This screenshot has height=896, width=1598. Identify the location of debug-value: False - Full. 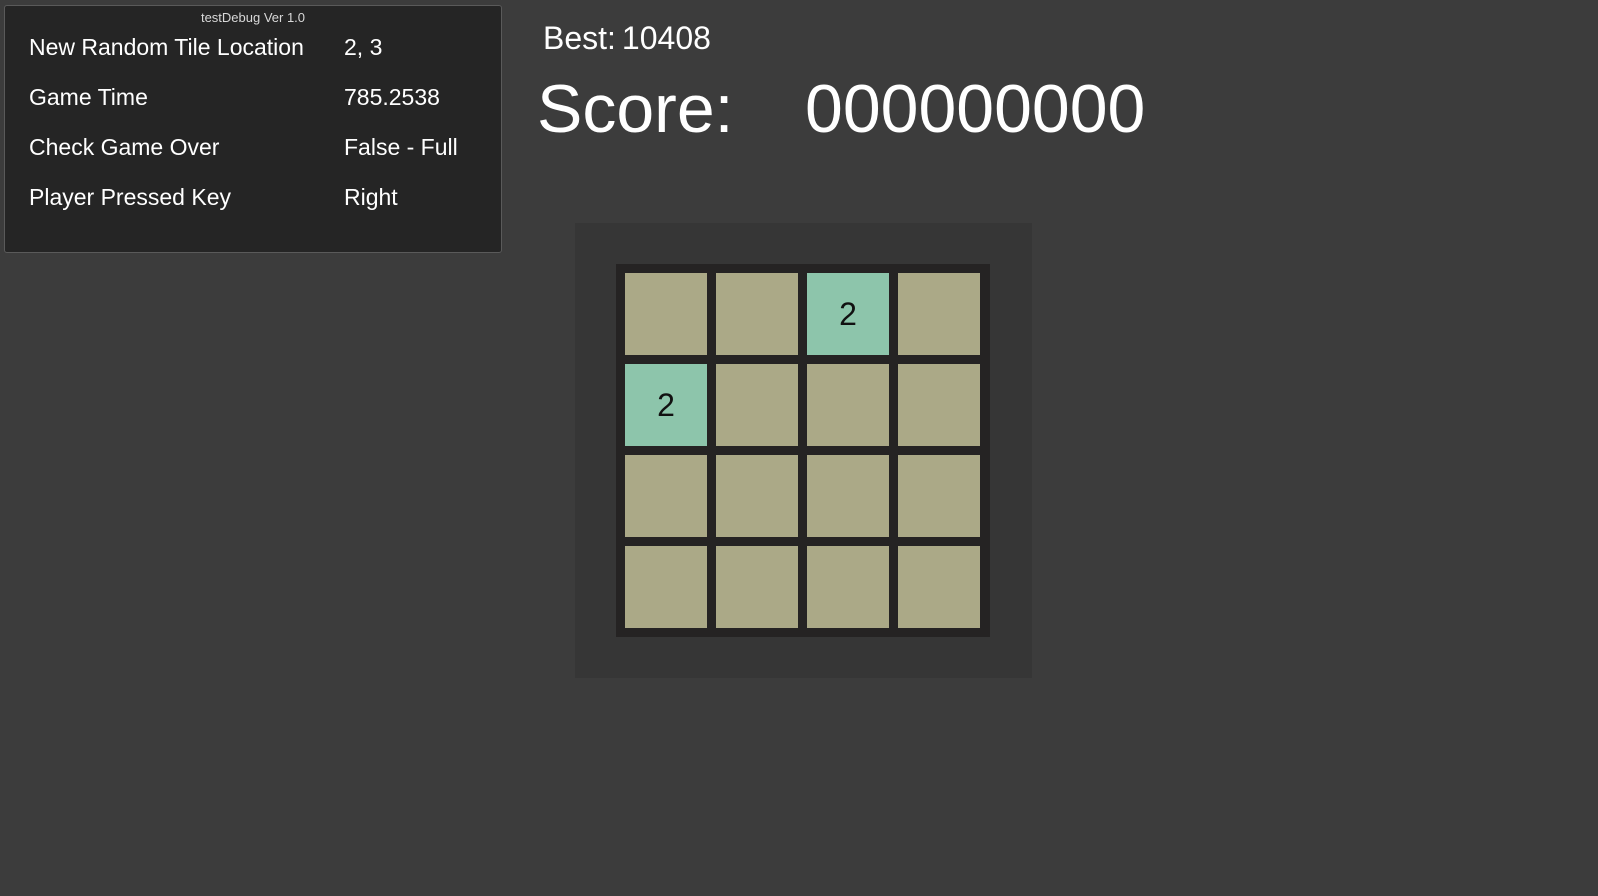
(401, 147).